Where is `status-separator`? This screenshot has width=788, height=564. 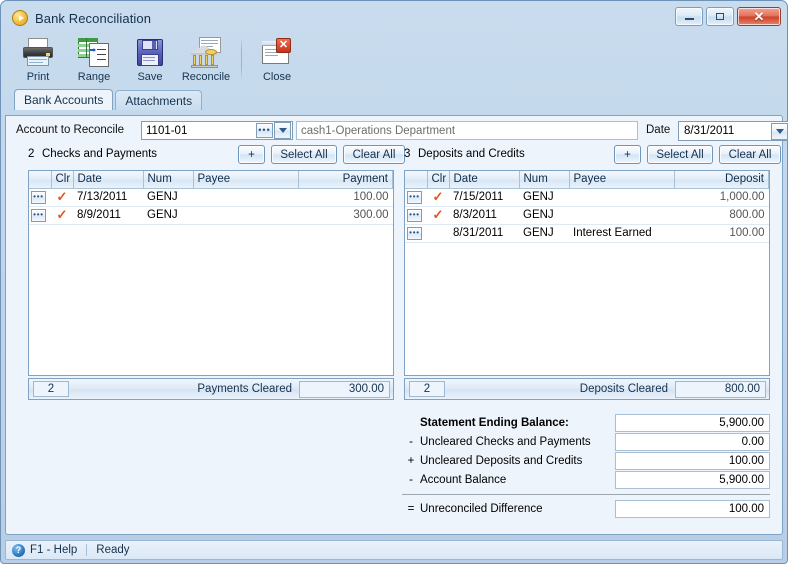 status-separator is located at coordinates (87, 550).